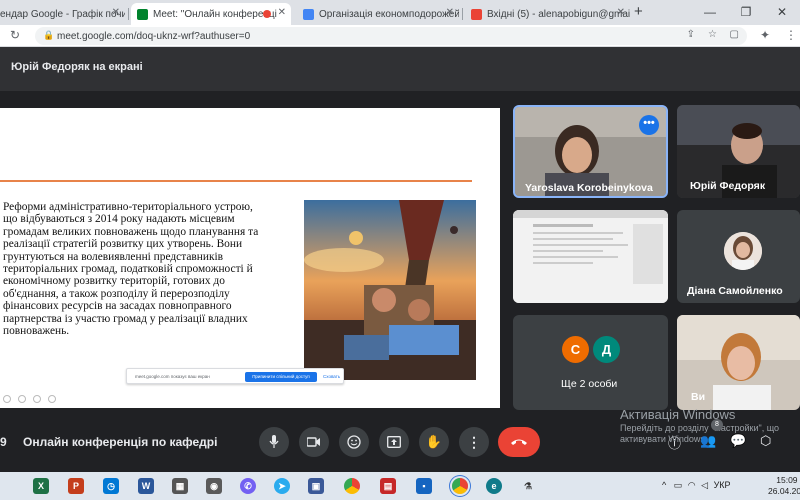 The width and height of the screenshot is (800, 500). I want to click on extensions-icon: ✦, so click(765, 35).